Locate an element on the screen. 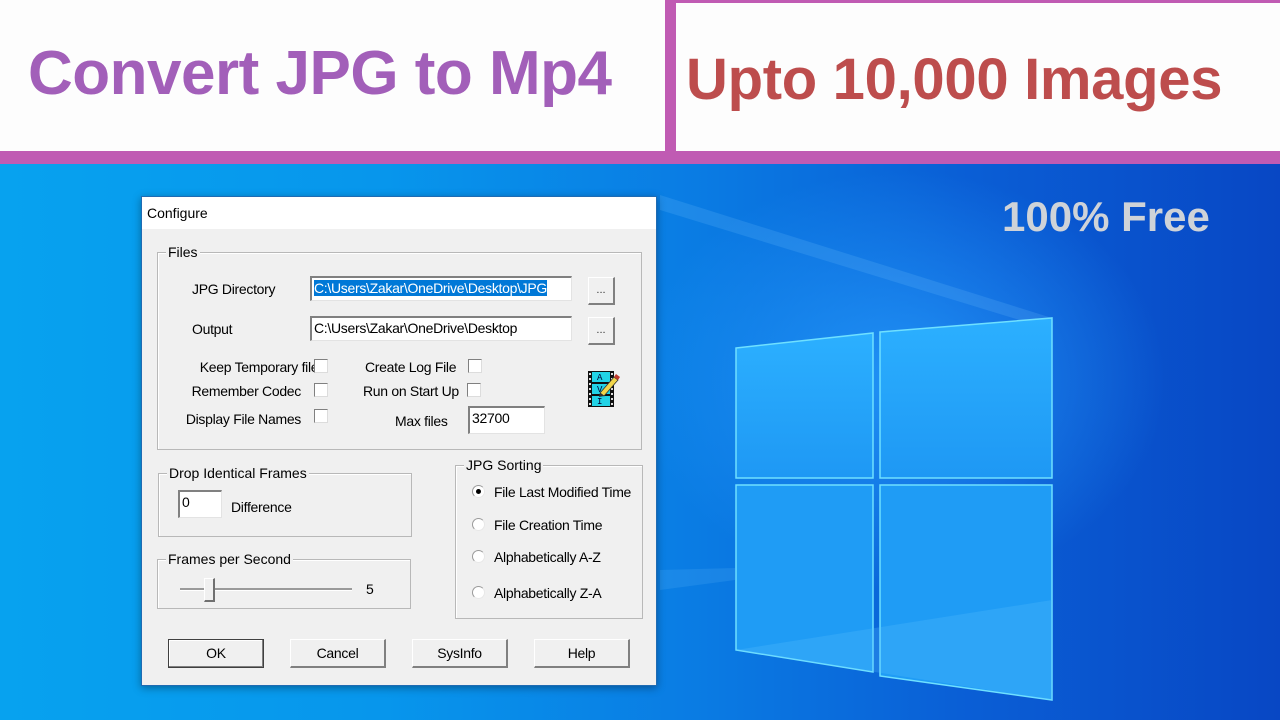 This screenshot has width=1280, height=720. sort-alpha-za-radio is located at coordinates (478, 592).